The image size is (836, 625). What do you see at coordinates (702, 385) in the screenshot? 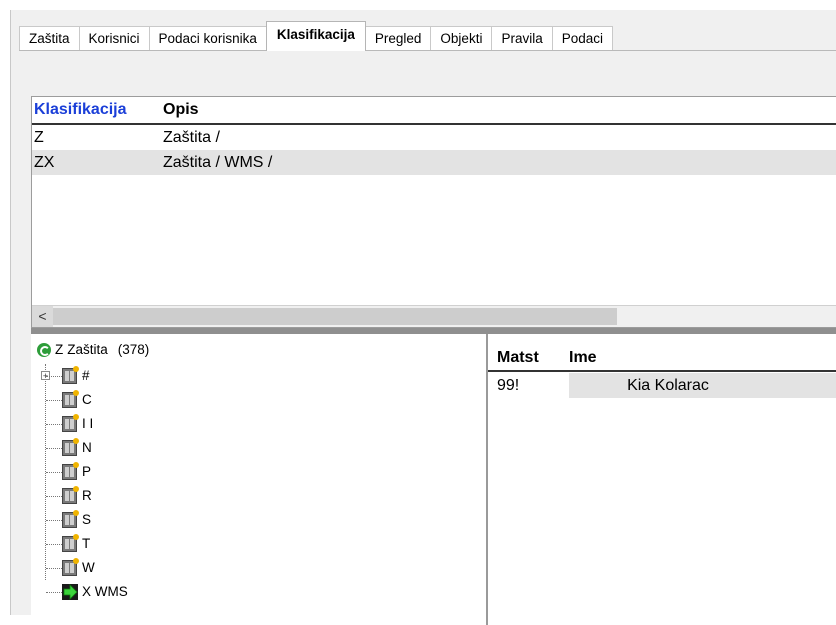
I see `cell-ime: Kia Kolarac` at bounding box center [702, 385].